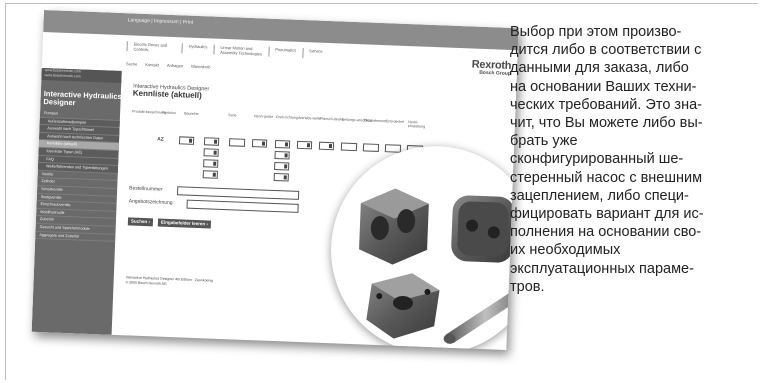 Image resolution: width=768 pixels, height=383 pixels. I want to click on paragraph-line: брать уже, so click(544, 141).